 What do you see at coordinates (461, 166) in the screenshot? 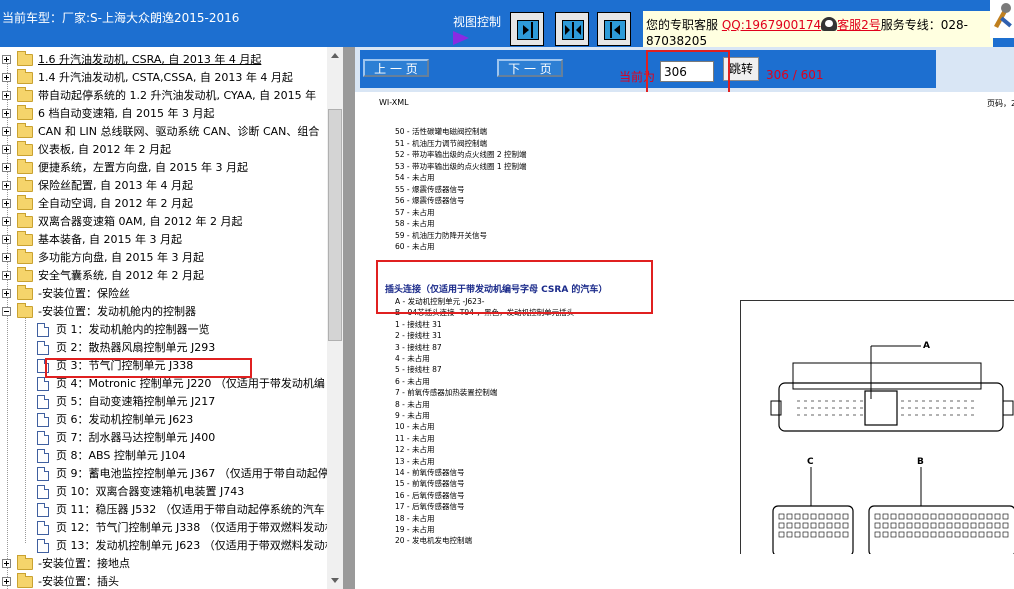
I see `pin-description: 53 - 带功率输出级的点火线圈 1 控制端` at bounding box center [461, 166].